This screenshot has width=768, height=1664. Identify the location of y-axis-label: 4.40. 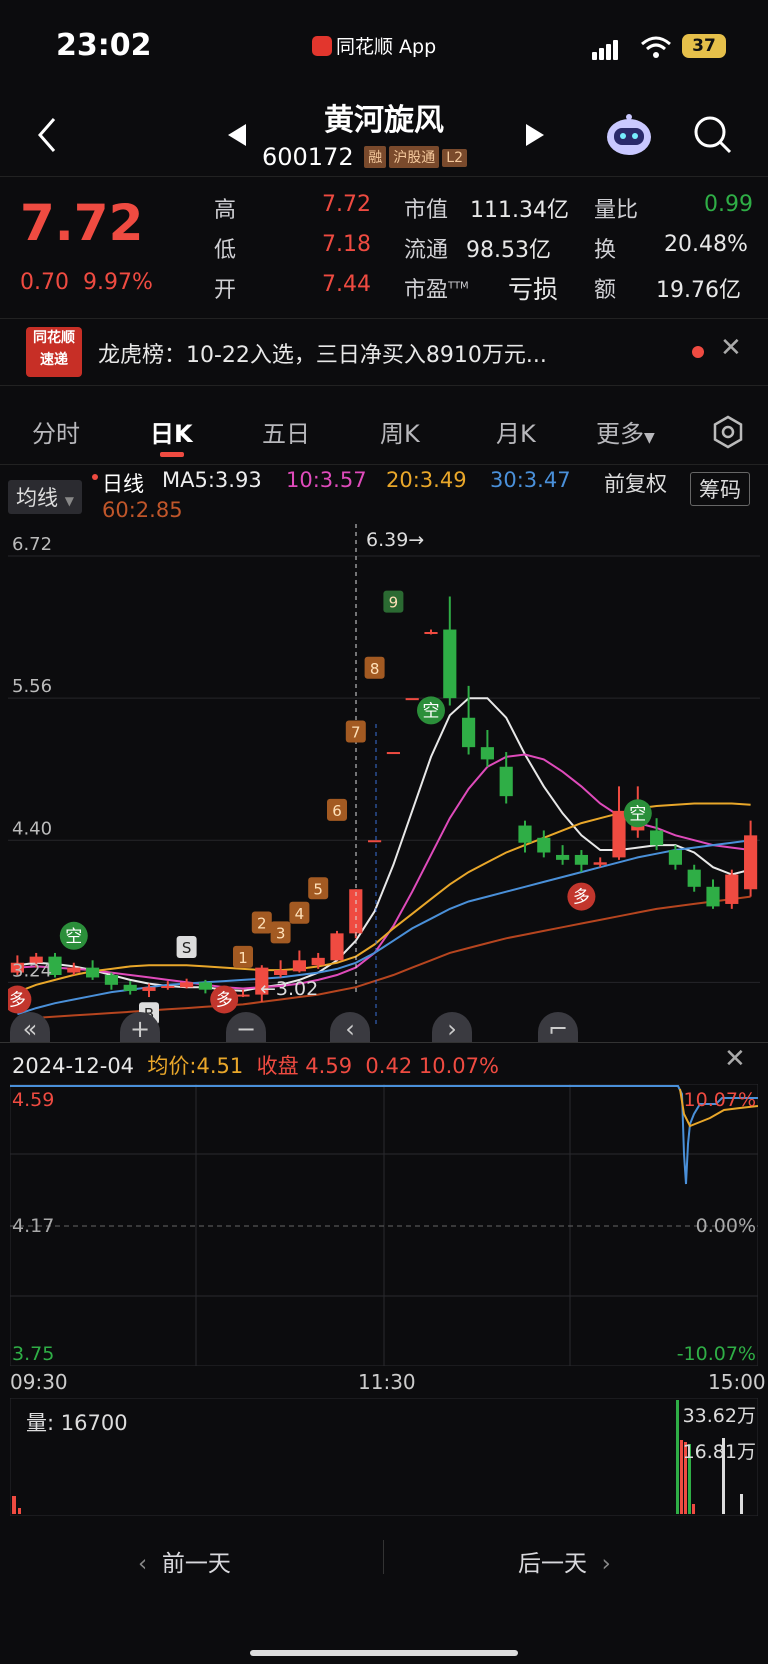
(32, 828).